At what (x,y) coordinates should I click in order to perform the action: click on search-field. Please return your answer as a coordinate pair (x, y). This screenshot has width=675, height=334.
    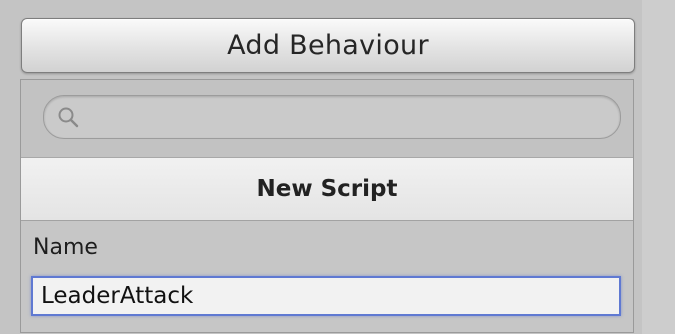
    Looking at the image, I should click on (332, 117).